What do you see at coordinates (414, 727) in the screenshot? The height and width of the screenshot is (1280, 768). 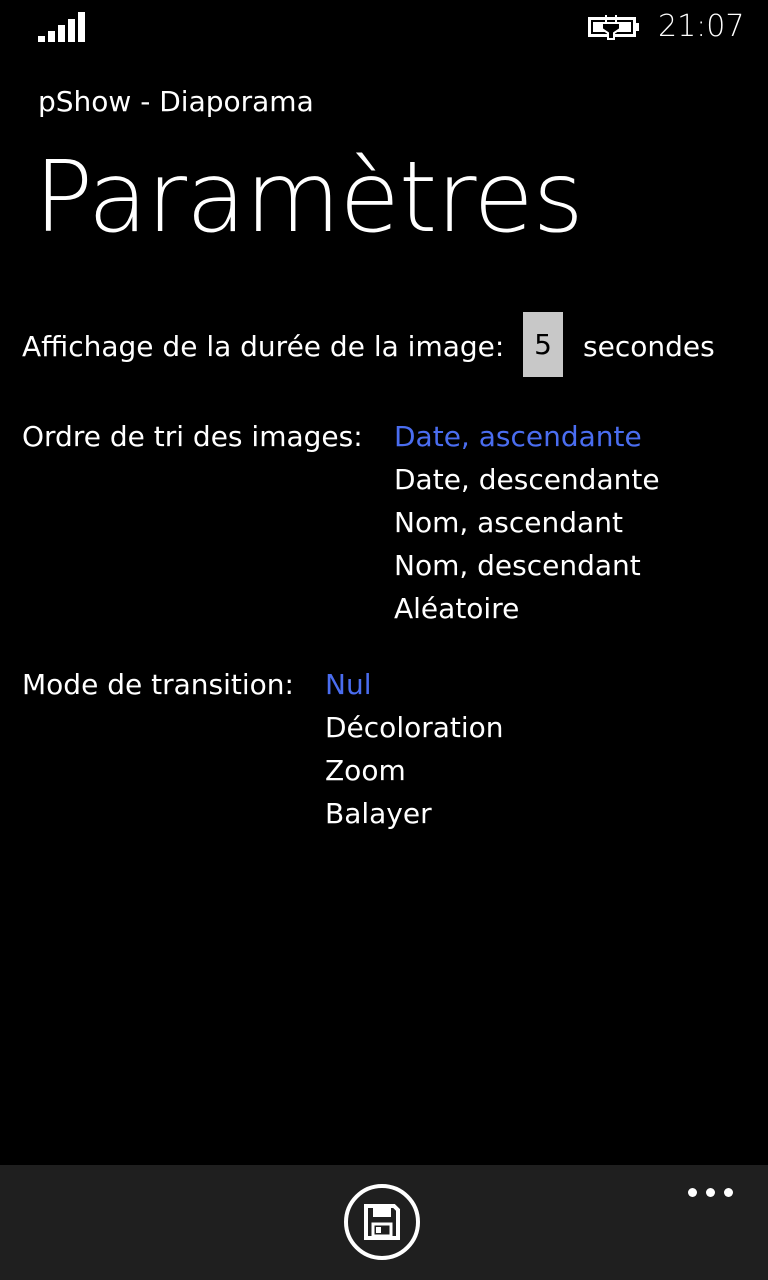 I see `transition-option-fade: Décoloration` at bounding box center [414, 727].